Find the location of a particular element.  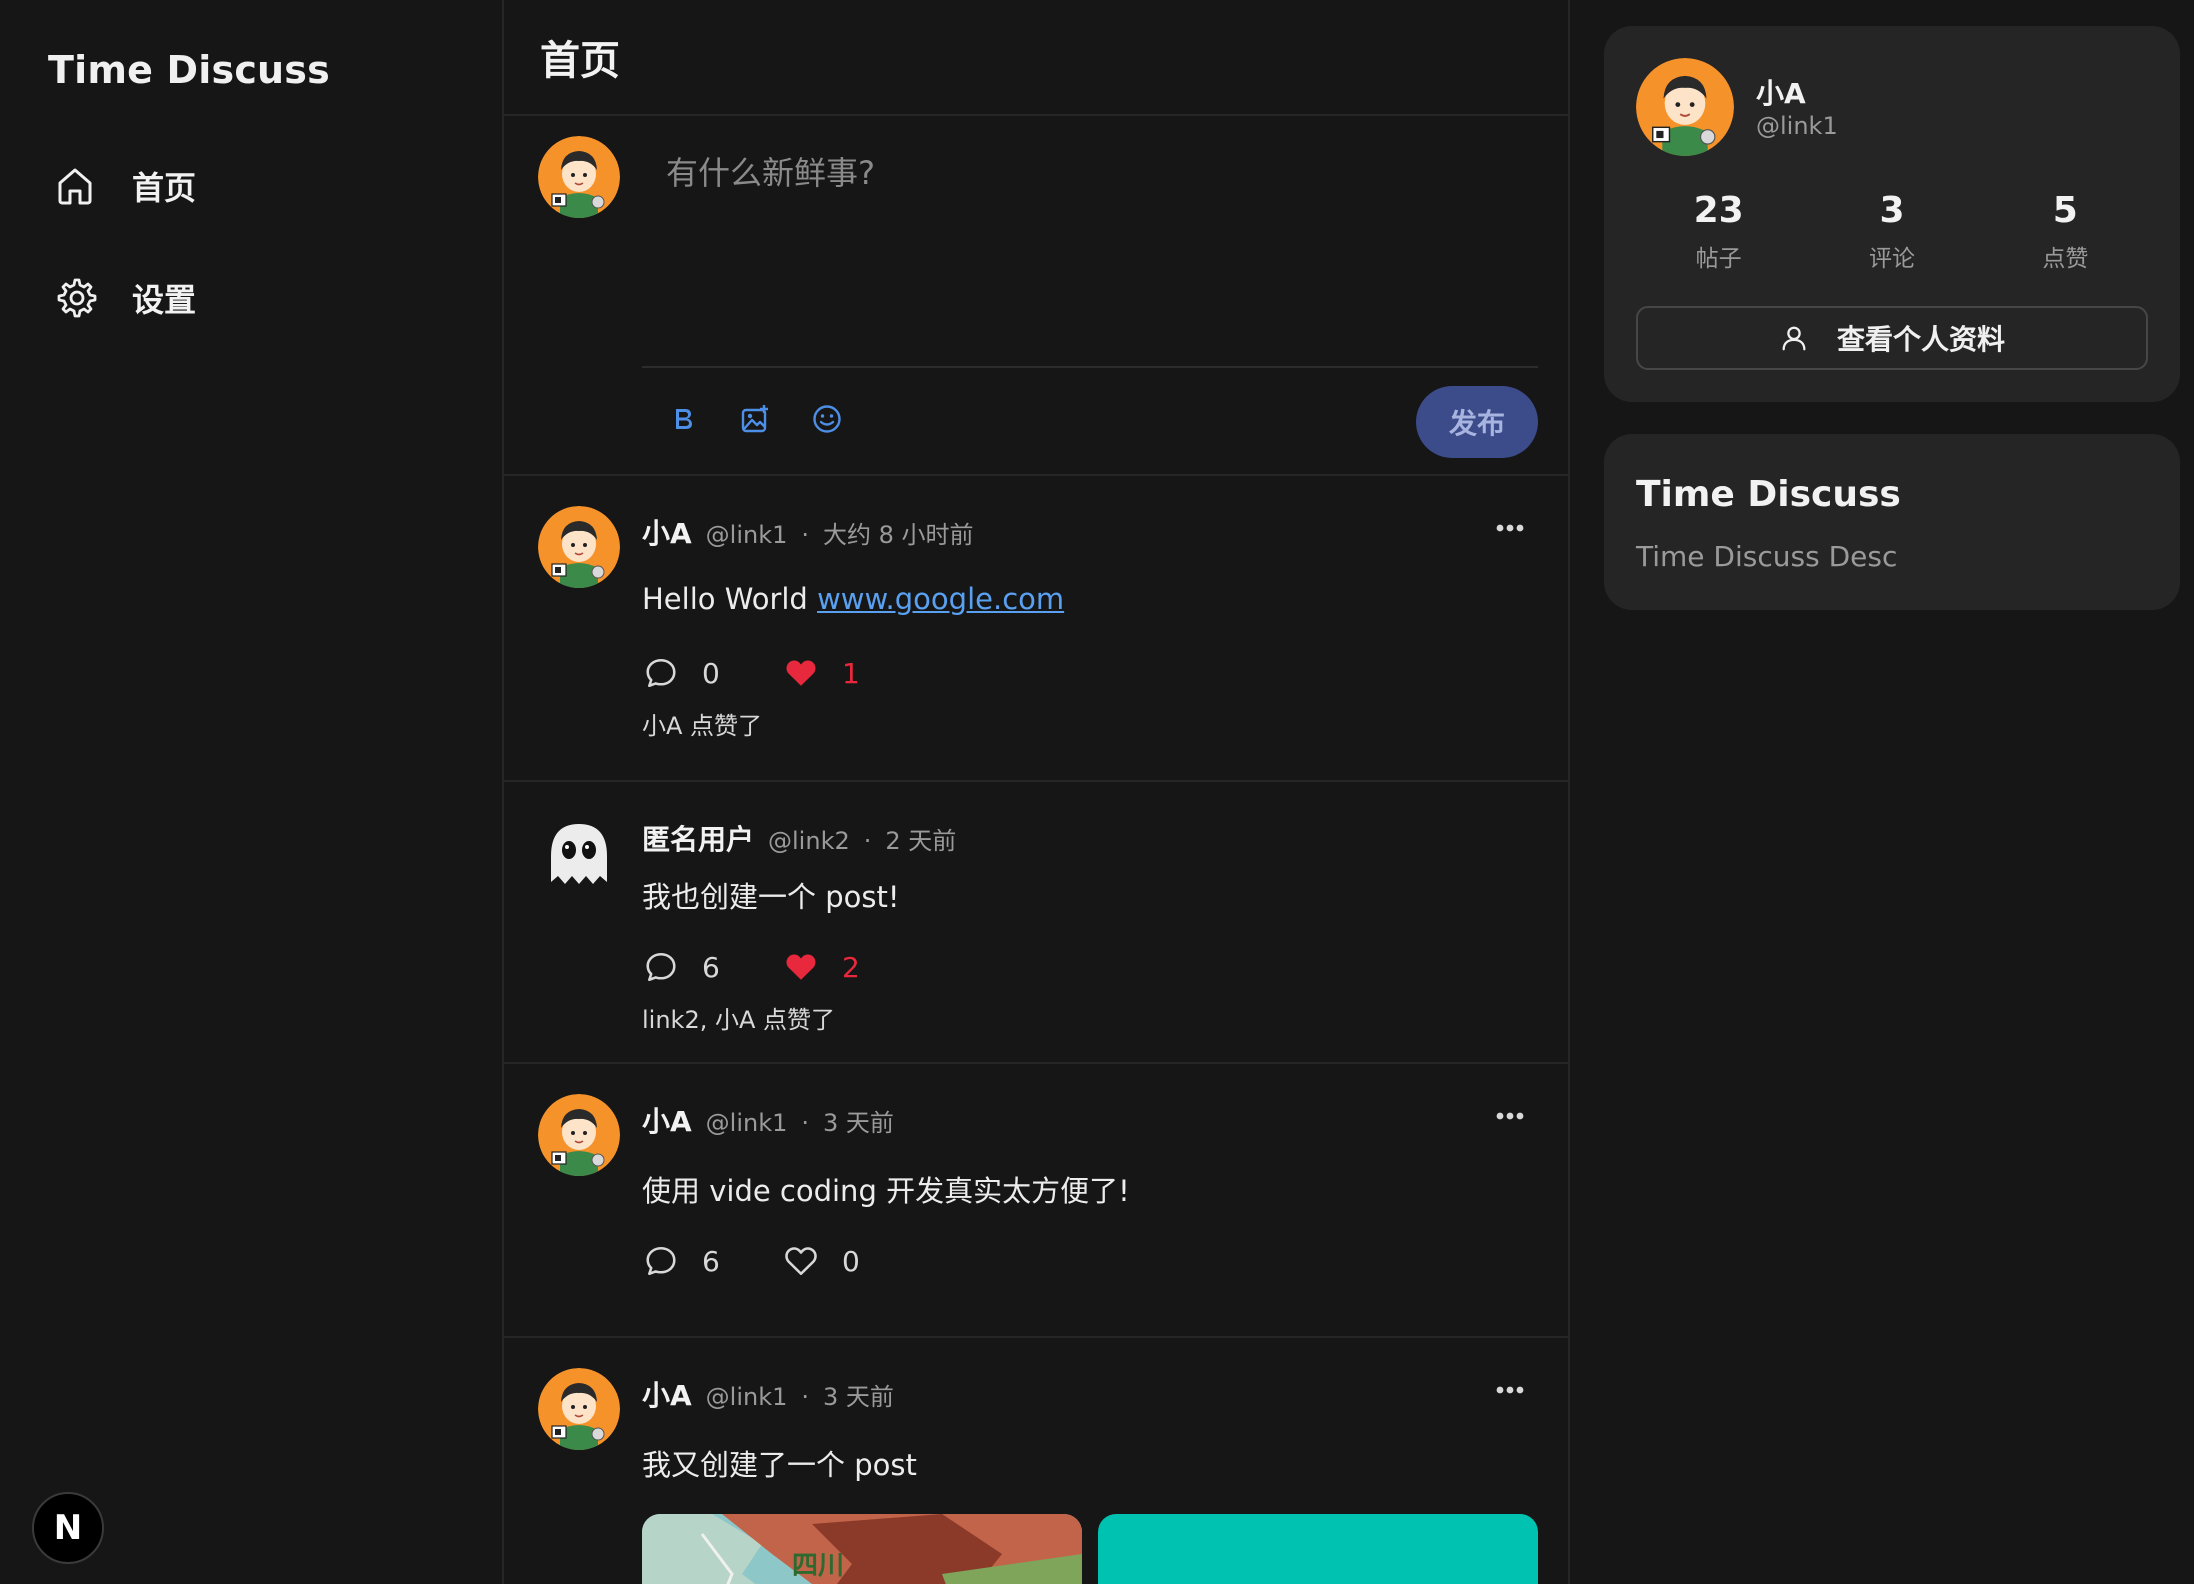

view-profile-label: 查看个人资料 is located at coordinates (1920, 339).